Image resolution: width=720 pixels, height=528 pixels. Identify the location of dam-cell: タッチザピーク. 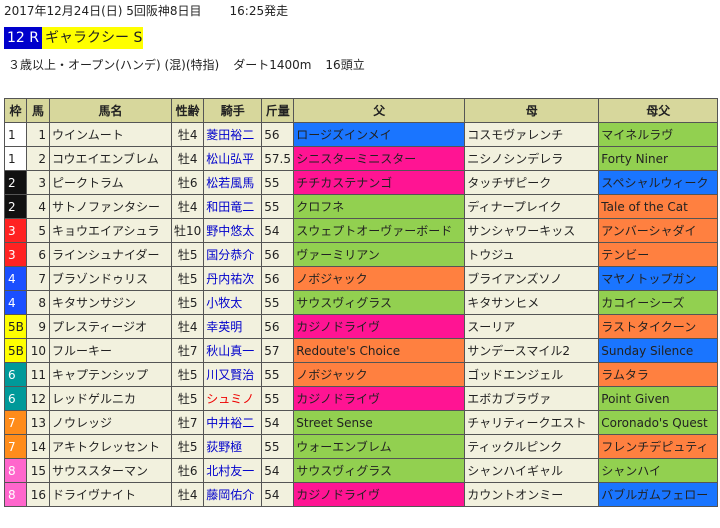
(532, 182).